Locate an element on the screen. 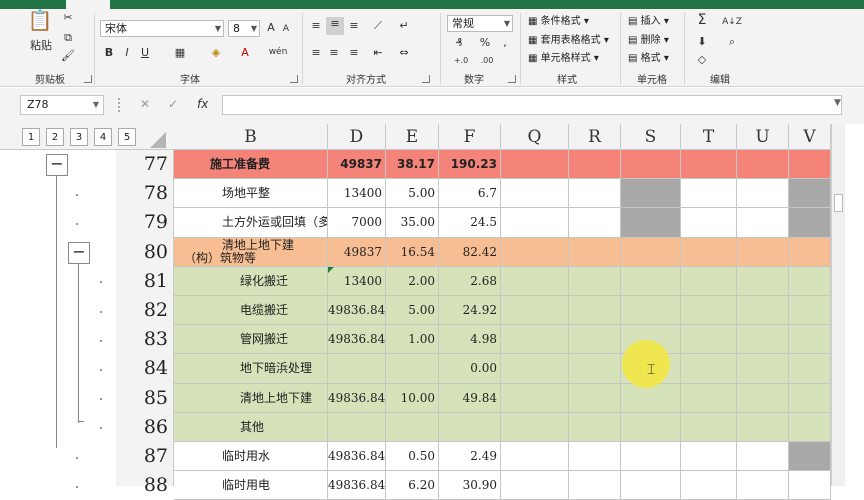 Image resolution: width=864 pixels, height=500 pixels. column-header-q: Q is located at coordinates (535, 137).